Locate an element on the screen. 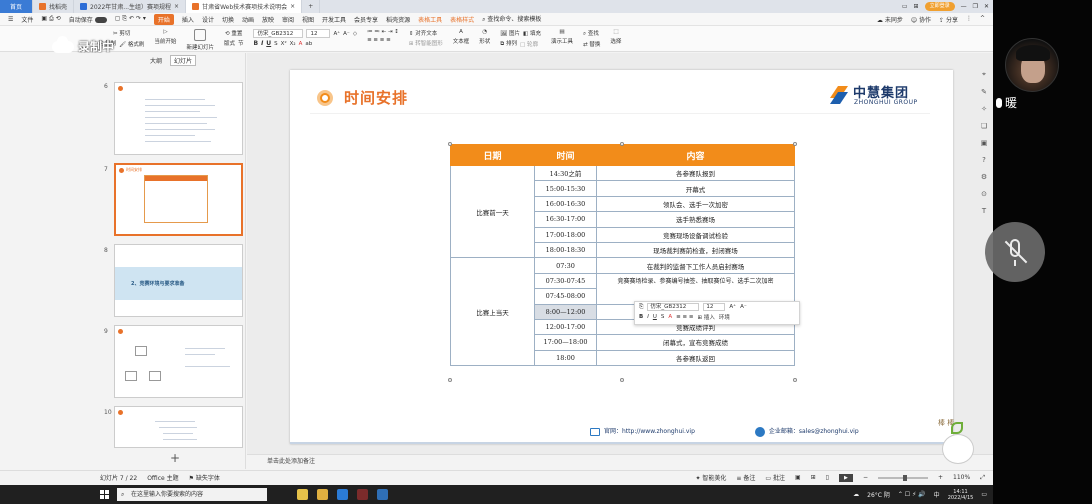 The image size is (1092, 504). content-cell: 选手熟悉赛场 is located at coordinates (695, 219).